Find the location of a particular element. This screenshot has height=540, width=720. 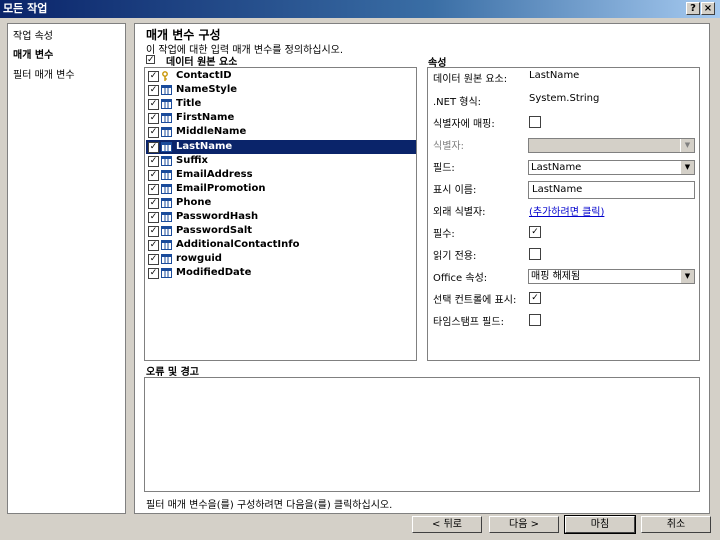

timestamp-field-checkbox is located at coordinates (535, 320).